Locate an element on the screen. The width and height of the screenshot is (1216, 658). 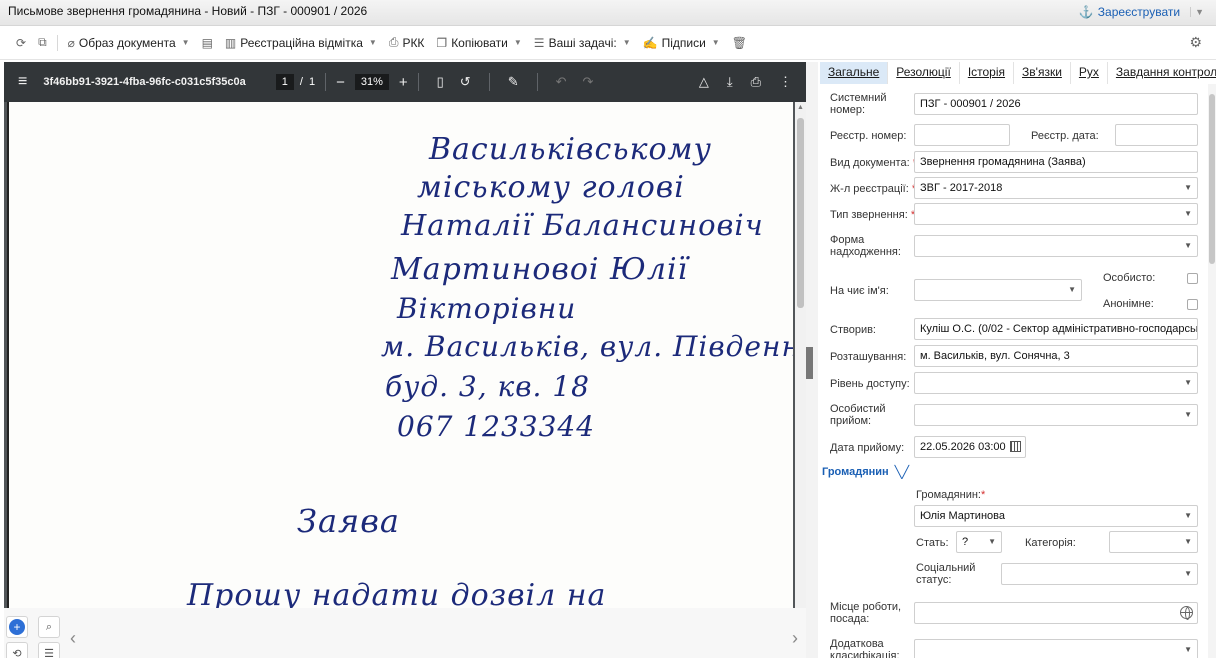
handwritten-line: 067 1233344 is located at coordinates (496, 426).